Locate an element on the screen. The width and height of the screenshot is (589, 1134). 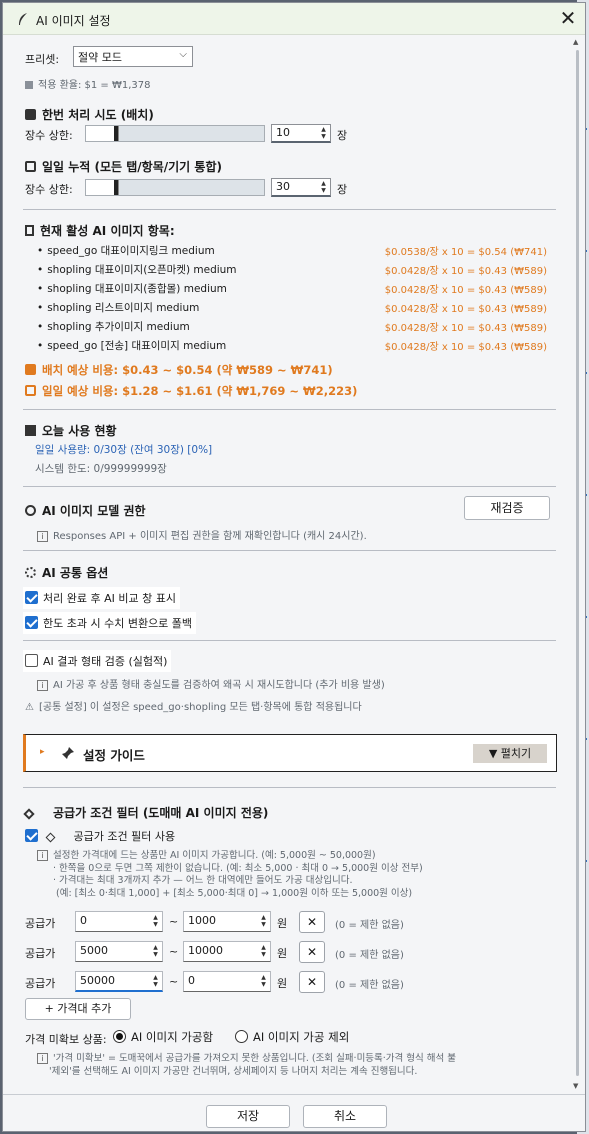
add-price-range-button: + 가격대 추가 is located at coordinates (78, 1009).